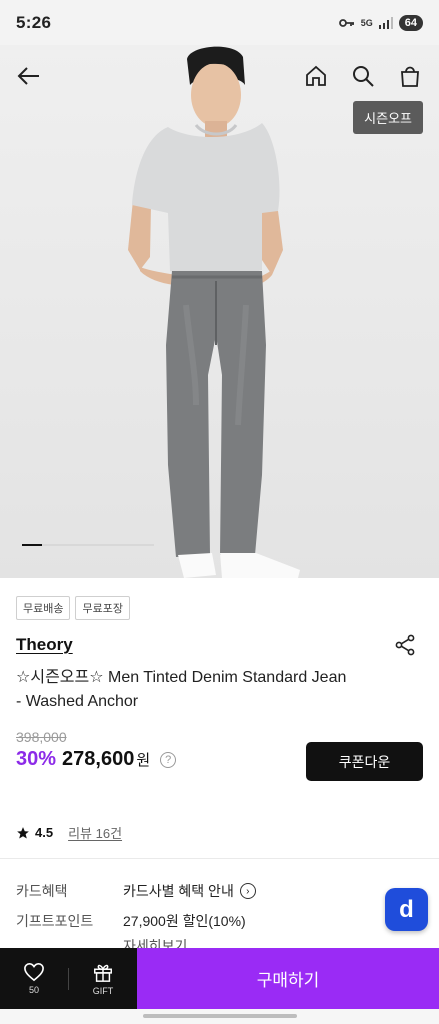 The width and height of the screenshot is (439, 1024). I want to click on search-button, so click(363, 76).